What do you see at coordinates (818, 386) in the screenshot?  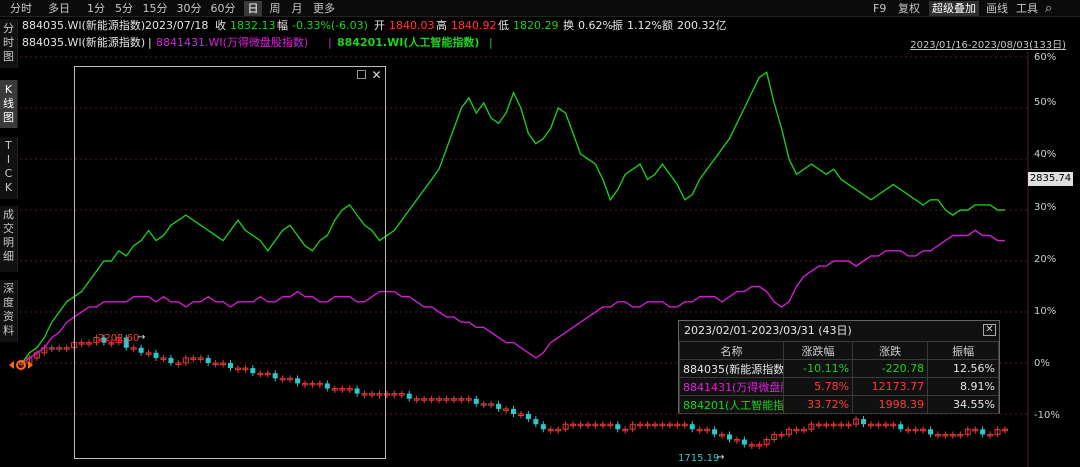 I see `row-pct: 5.78%` at bounding box center [818, 386].